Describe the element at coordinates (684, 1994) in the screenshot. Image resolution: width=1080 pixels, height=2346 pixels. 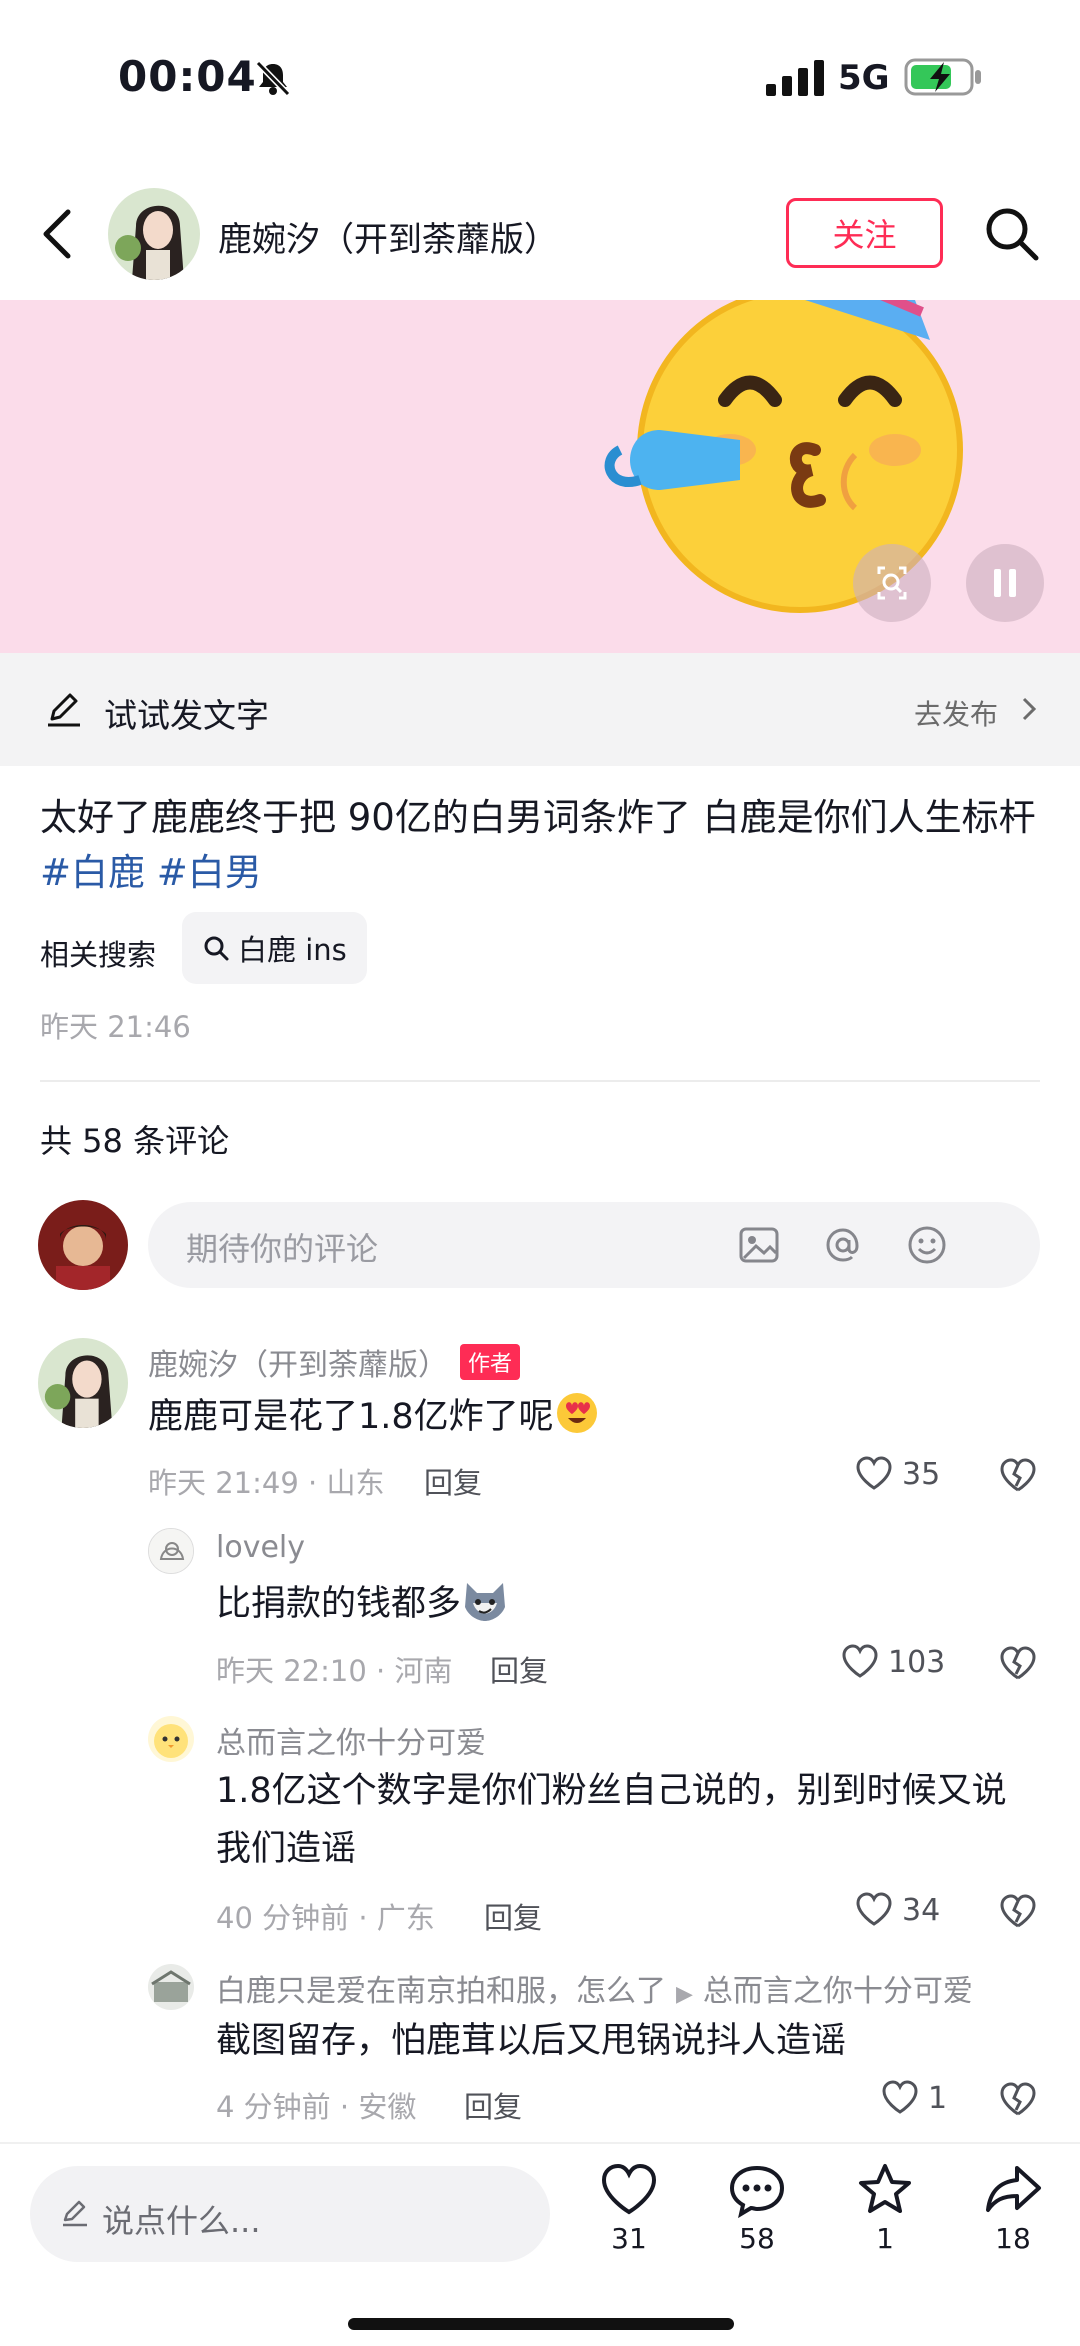
I see `reply-to-arrow-icon: ▶` at that location.